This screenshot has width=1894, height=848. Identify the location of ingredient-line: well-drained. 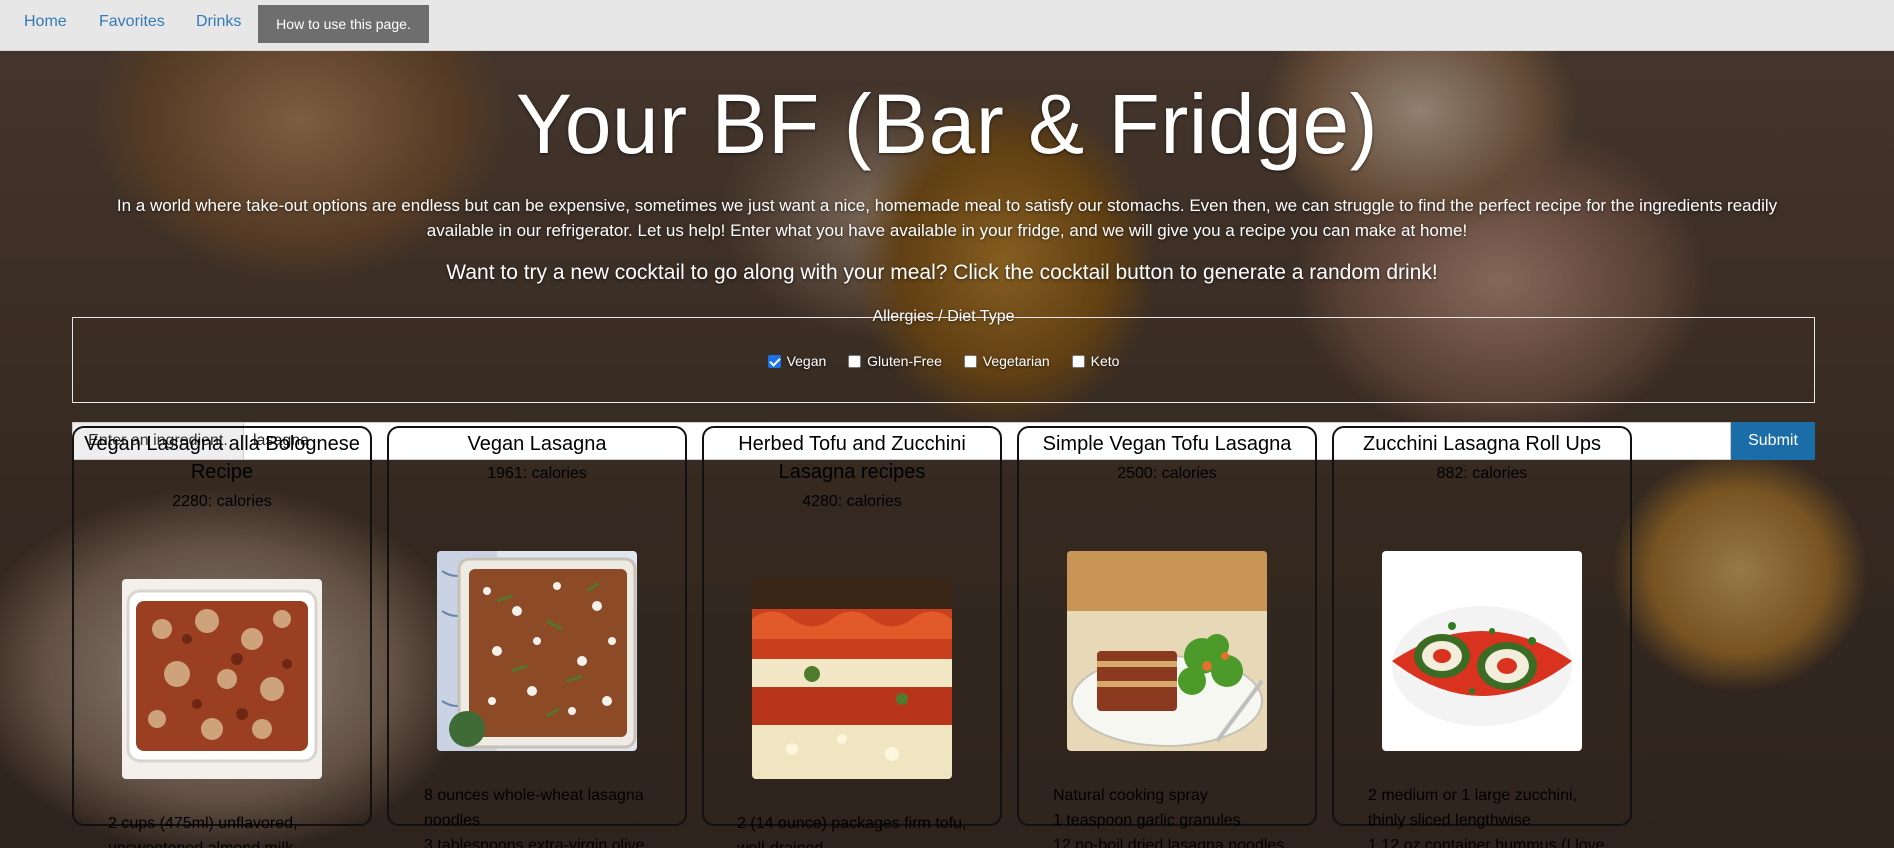
(857, 842).